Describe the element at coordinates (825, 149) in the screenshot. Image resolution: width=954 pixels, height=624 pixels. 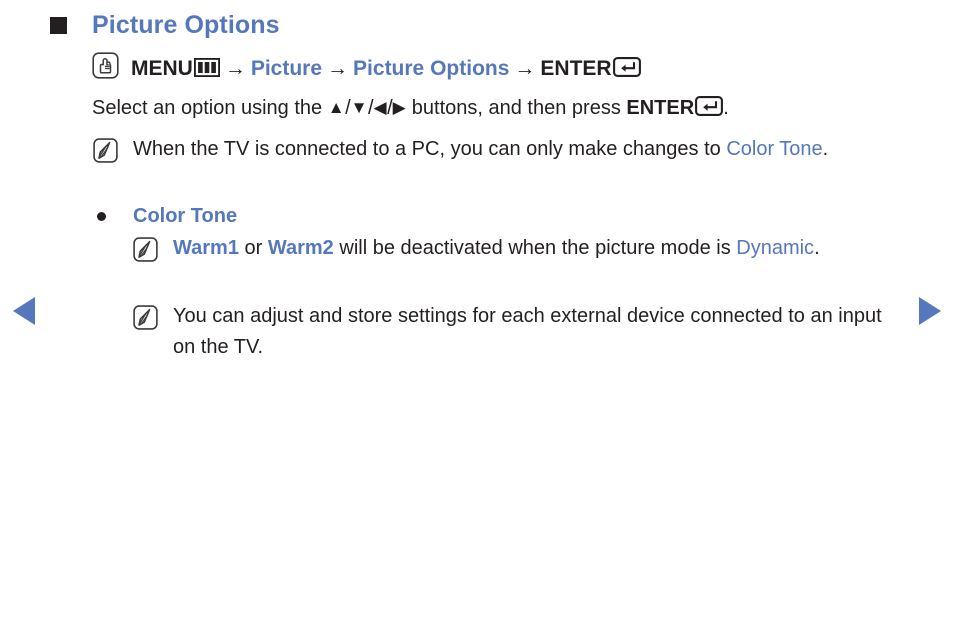
I see `note-segment-end: .` at that location.